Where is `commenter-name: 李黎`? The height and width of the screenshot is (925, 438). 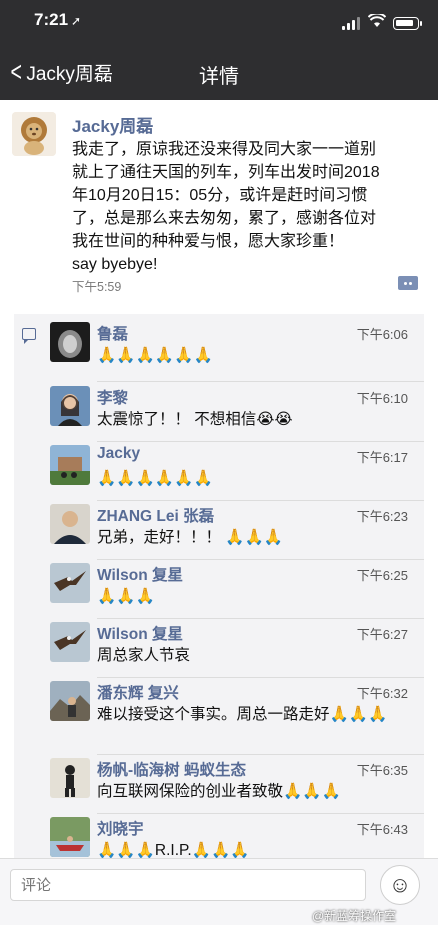
commenter-name: 李黎 is located at coordinates (112, 397).